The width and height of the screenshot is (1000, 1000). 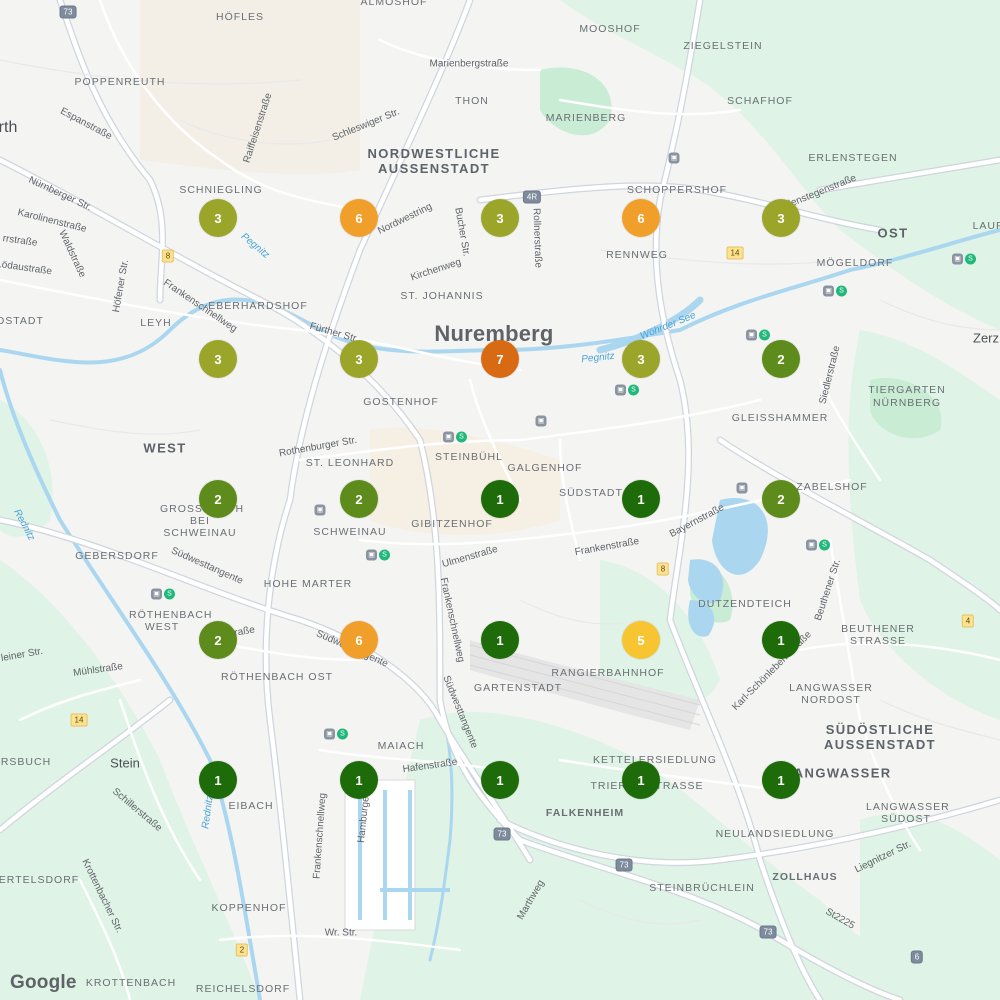 What do you see at coordinates (677, 190) in the screenshot?
I see `place-label: SCHOPPERSHOF` at bounding box center [677, 190].